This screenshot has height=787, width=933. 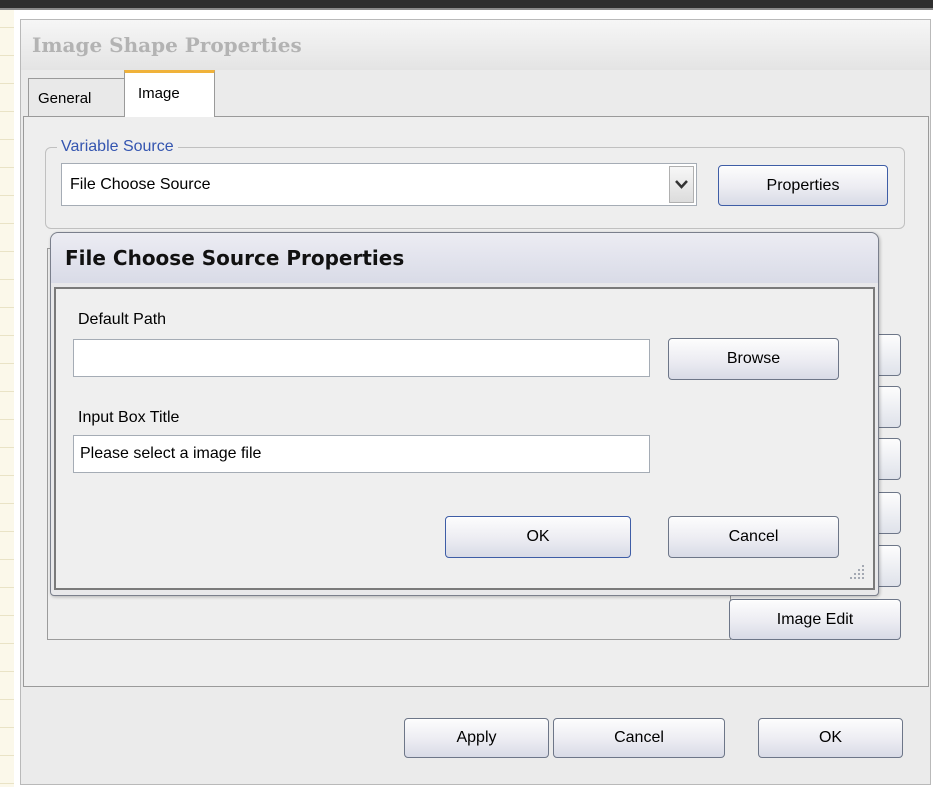 What do you see at coordinates (466, 9) in the screenshot?
I see `top-border-shadow` at bounding box center [466, 9].